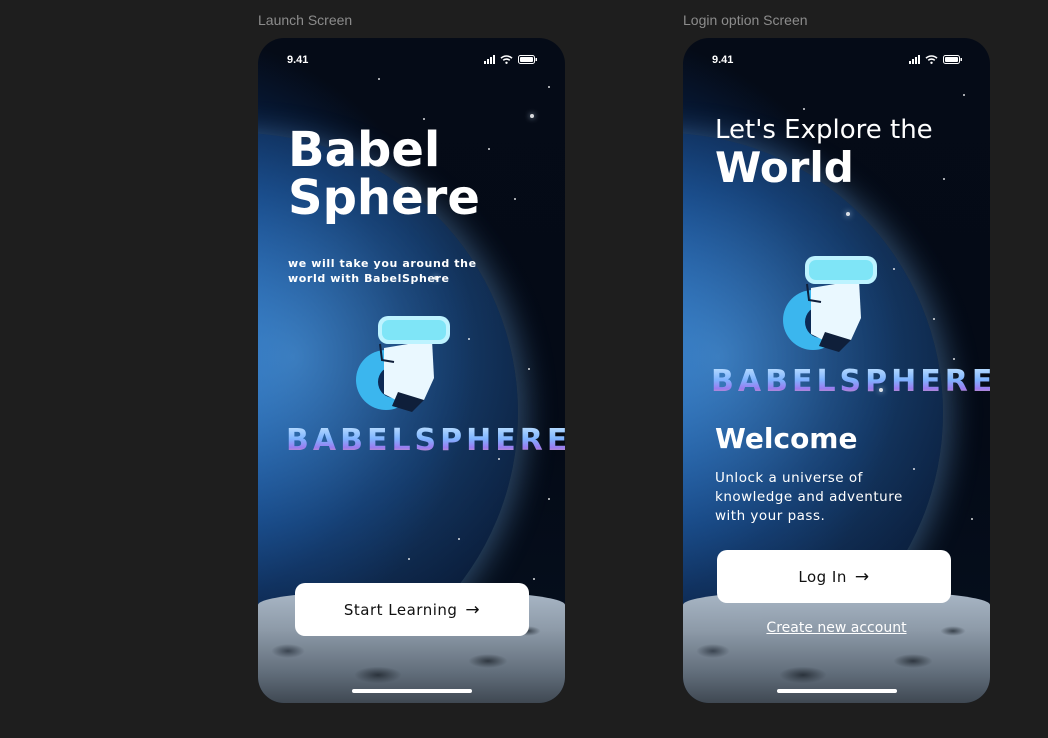 Image resolution: width=1048 pixels, height=738 pixels. I want to click on login-button: Log In →, so click(834, 576).